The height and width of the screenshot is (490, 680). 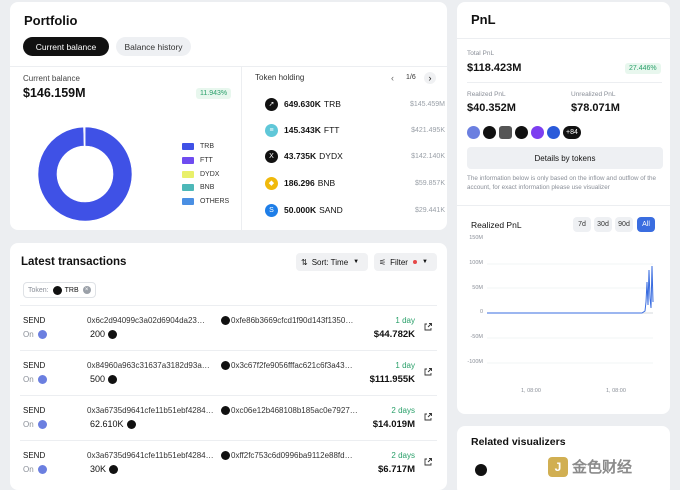 What do you see at coordinates (280, 77) in the screenshot?
I see `token-holding-label: Token holding` at bounding box center [280, 77].